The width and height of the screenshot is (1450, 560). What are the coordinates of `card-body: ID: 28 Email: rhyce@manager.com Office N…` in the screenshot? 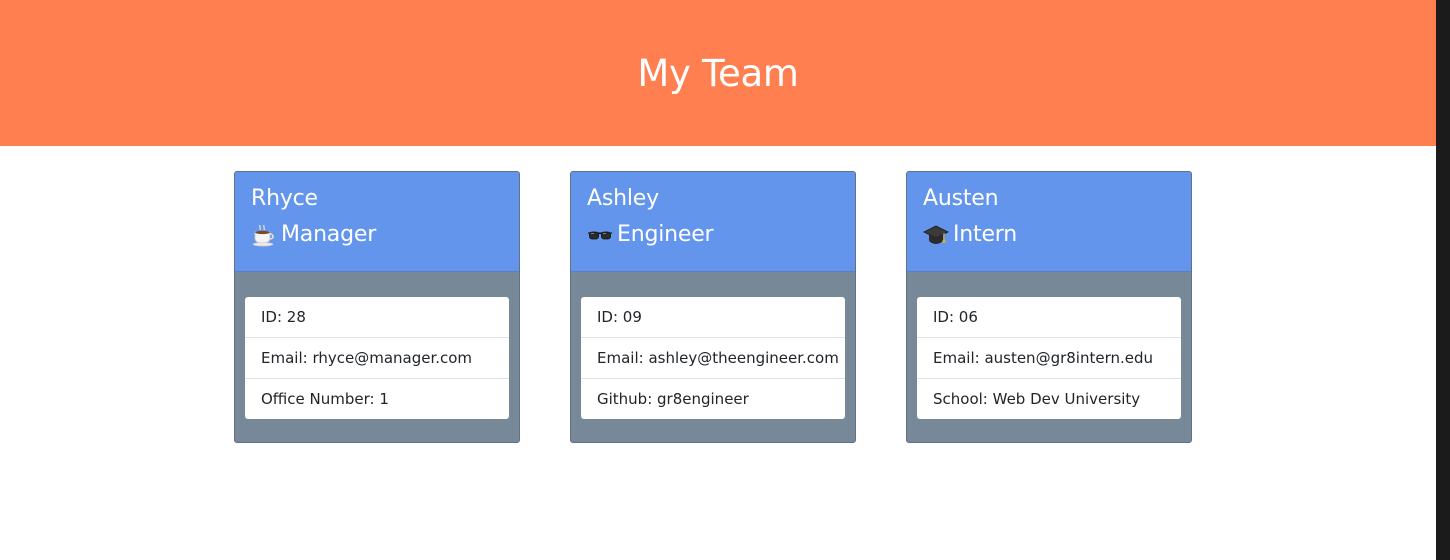 It's located at (377, 345).